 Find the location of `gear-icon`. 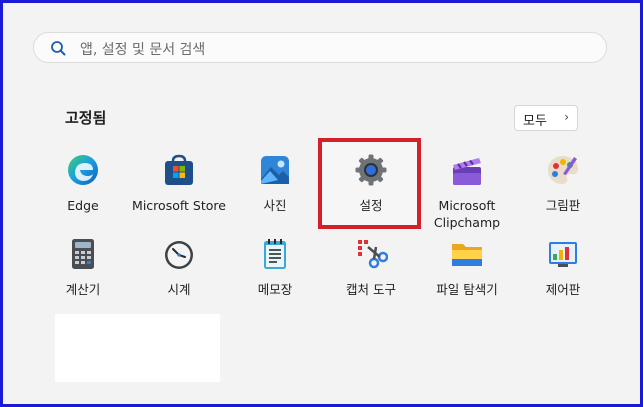

gear-icon is located at coordinates (371, 170).